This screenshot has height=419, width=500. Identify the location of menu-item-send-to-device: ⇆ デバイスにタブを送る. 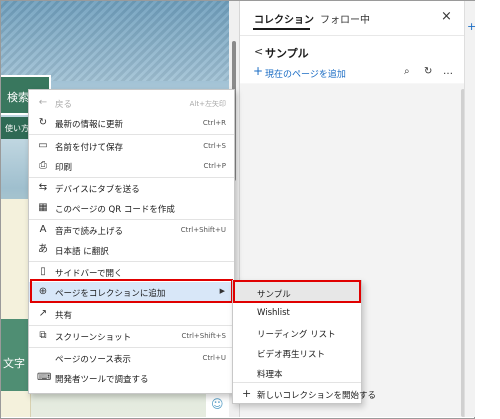
(131, 188).